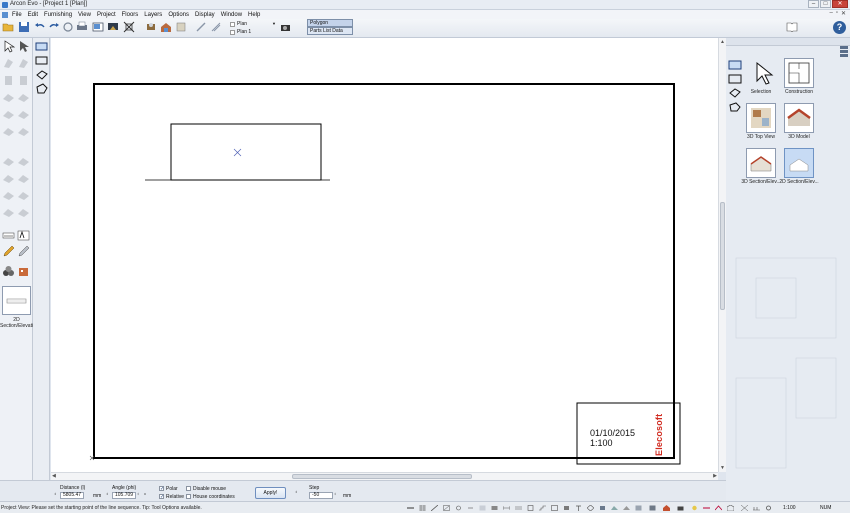 The width and height of the screenshot is (850, 513). What do you see at coordinates (23, 63) in the screenshot?
I see `window-tool-icon` at bounding box center [23, 63].